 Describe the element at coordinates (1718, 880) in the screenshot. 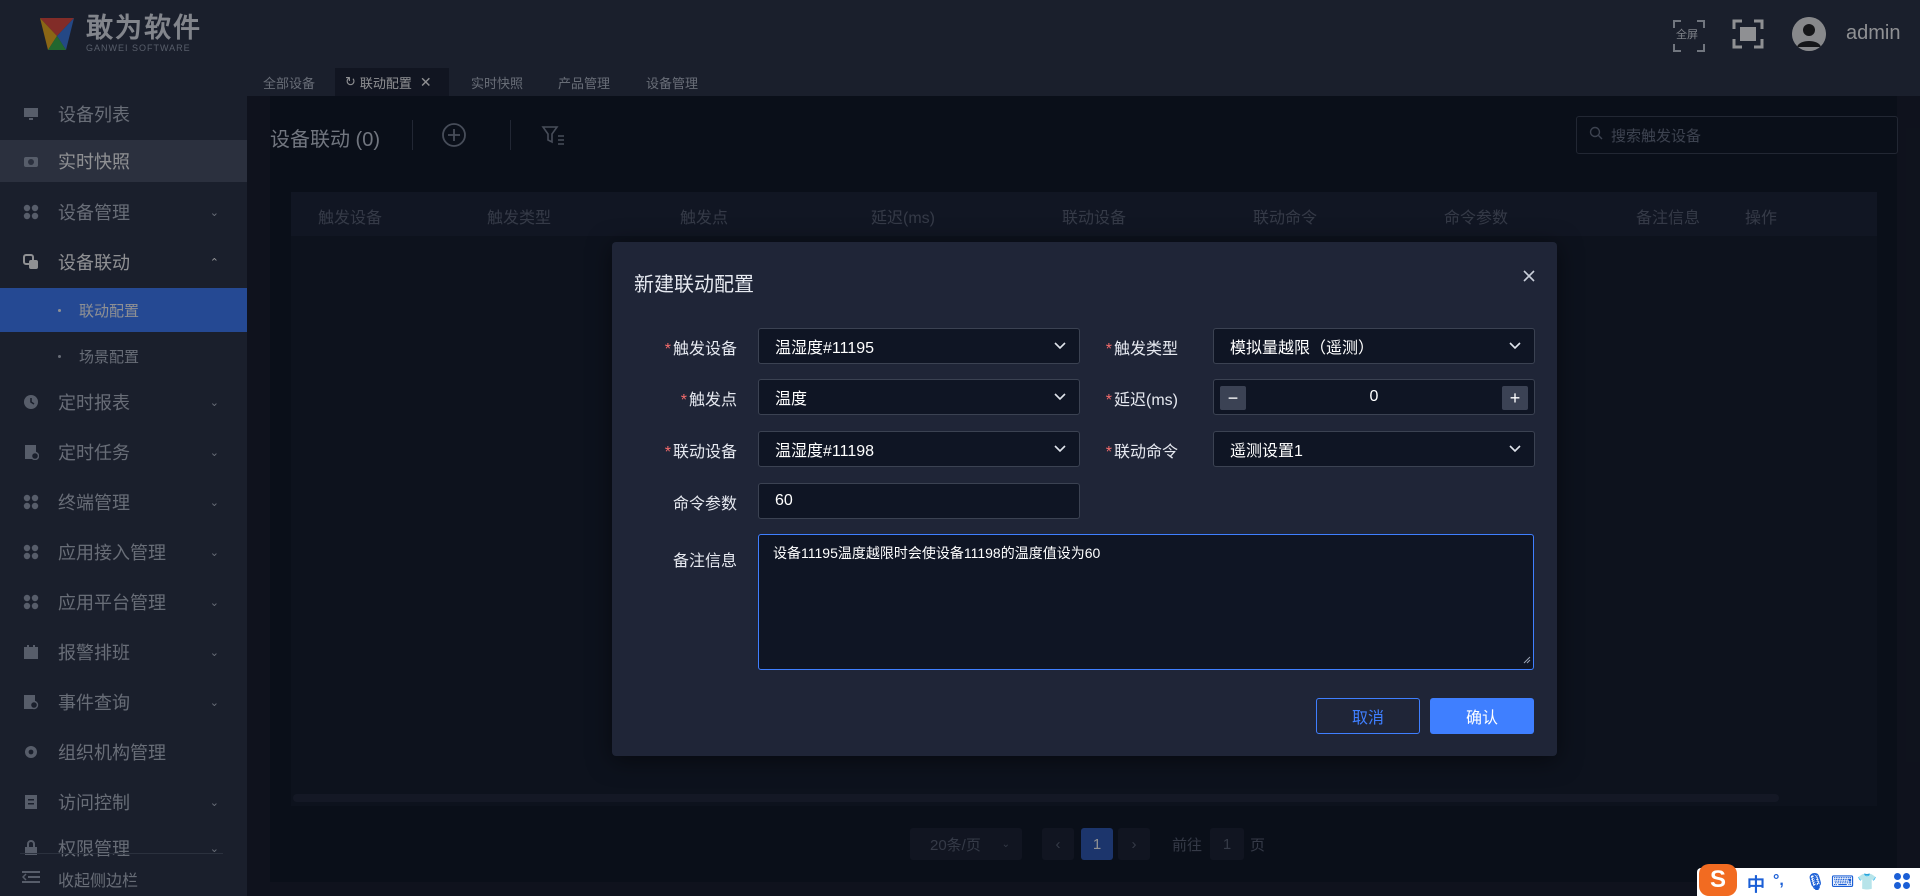

I see `sogou-logo-icon: S` at that location.